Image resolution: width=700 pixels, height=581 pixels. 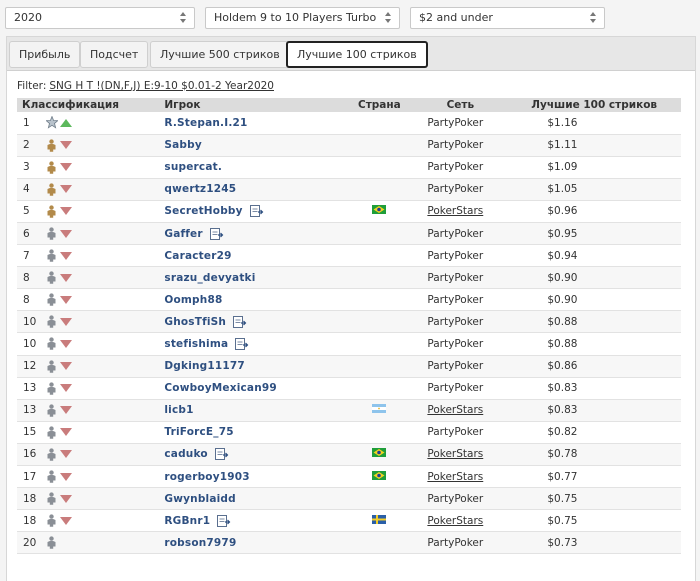 What do you see at coordinates (195, 322) in the screenshot?
I see `player-name-link: GhosTfiSh` at bounding box center [195, 322].